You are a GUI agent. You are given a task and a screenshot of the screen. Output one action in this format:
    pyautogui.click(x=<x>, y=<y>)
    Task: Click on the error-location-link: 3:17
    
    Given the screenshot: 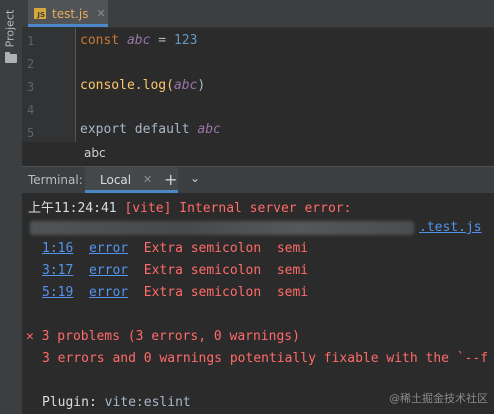 What is the action you would take?
    pyautogui.click(x=57, y=270)
    